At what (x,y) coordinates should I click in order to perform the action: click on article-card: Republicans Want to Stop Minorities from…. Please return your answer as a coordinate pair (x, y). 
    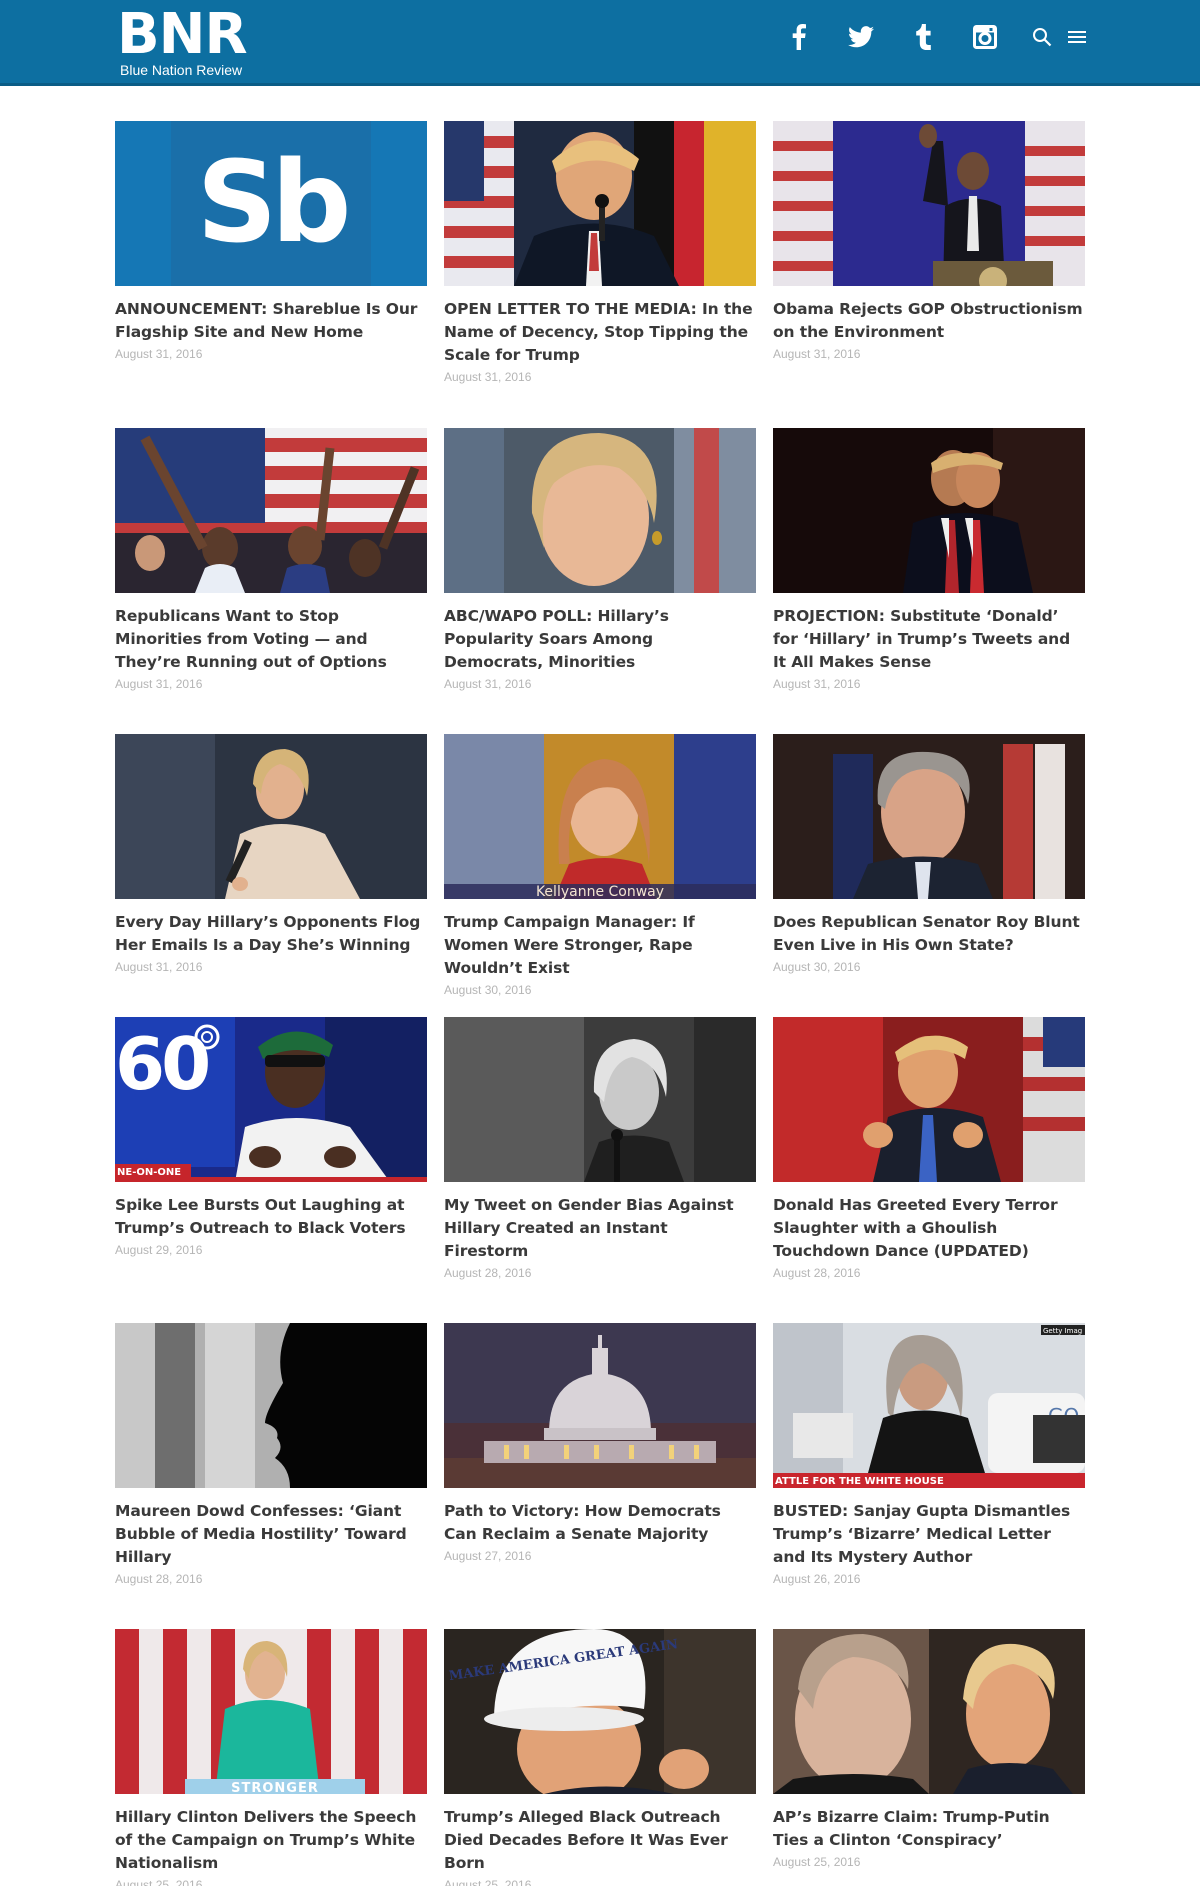
    Looking at the image, I should click on (271, 560).